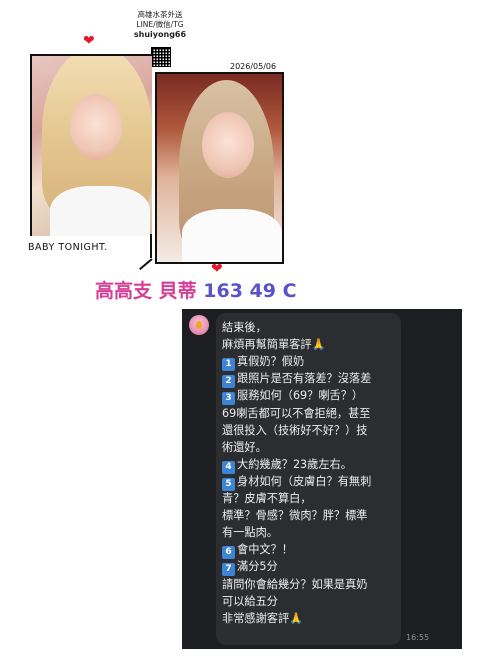 This screenshot has height=667, width=500. Describe the element at coordinates (300, 396) in the screenshot. I see `message-text: 服務如何（69？喇舌？）` at that location.